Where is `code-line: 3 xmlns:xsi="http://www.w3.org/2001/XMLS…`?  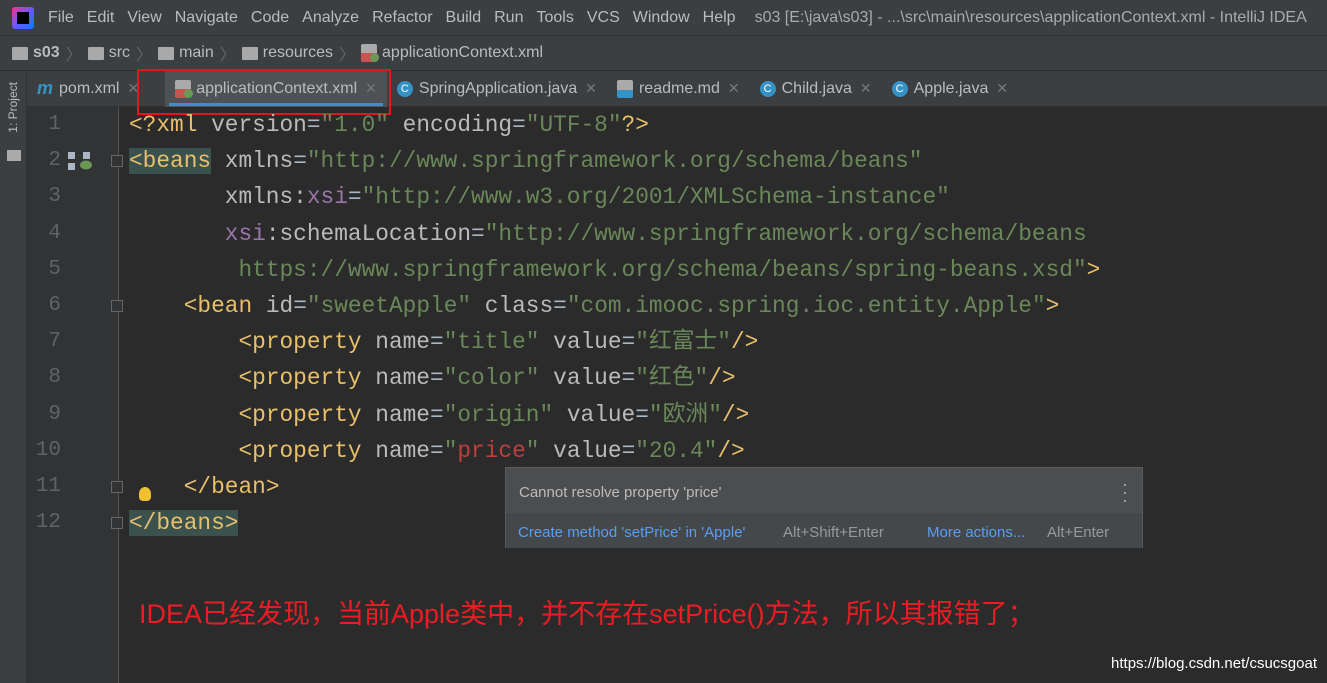 code-line: 3 xmlns:xsi="http://www.w3.org/2001/XMLS… is located at coordinates (663, 197).